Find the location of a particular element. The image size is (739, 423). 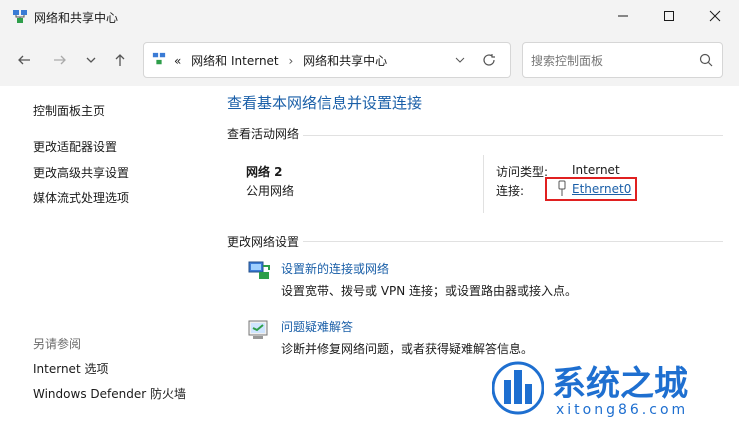

network-category: 公用网络 is located at coordinates (270, 191).